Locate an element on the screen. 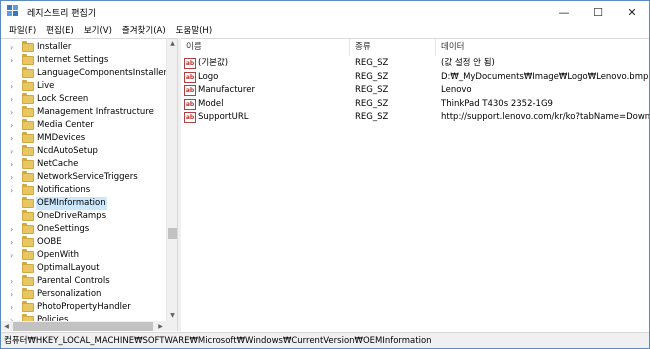 The width and height of the screenshot is (650, 349). tree-item: LanguageComponentsInstaller is located at coordinates (84, 73).